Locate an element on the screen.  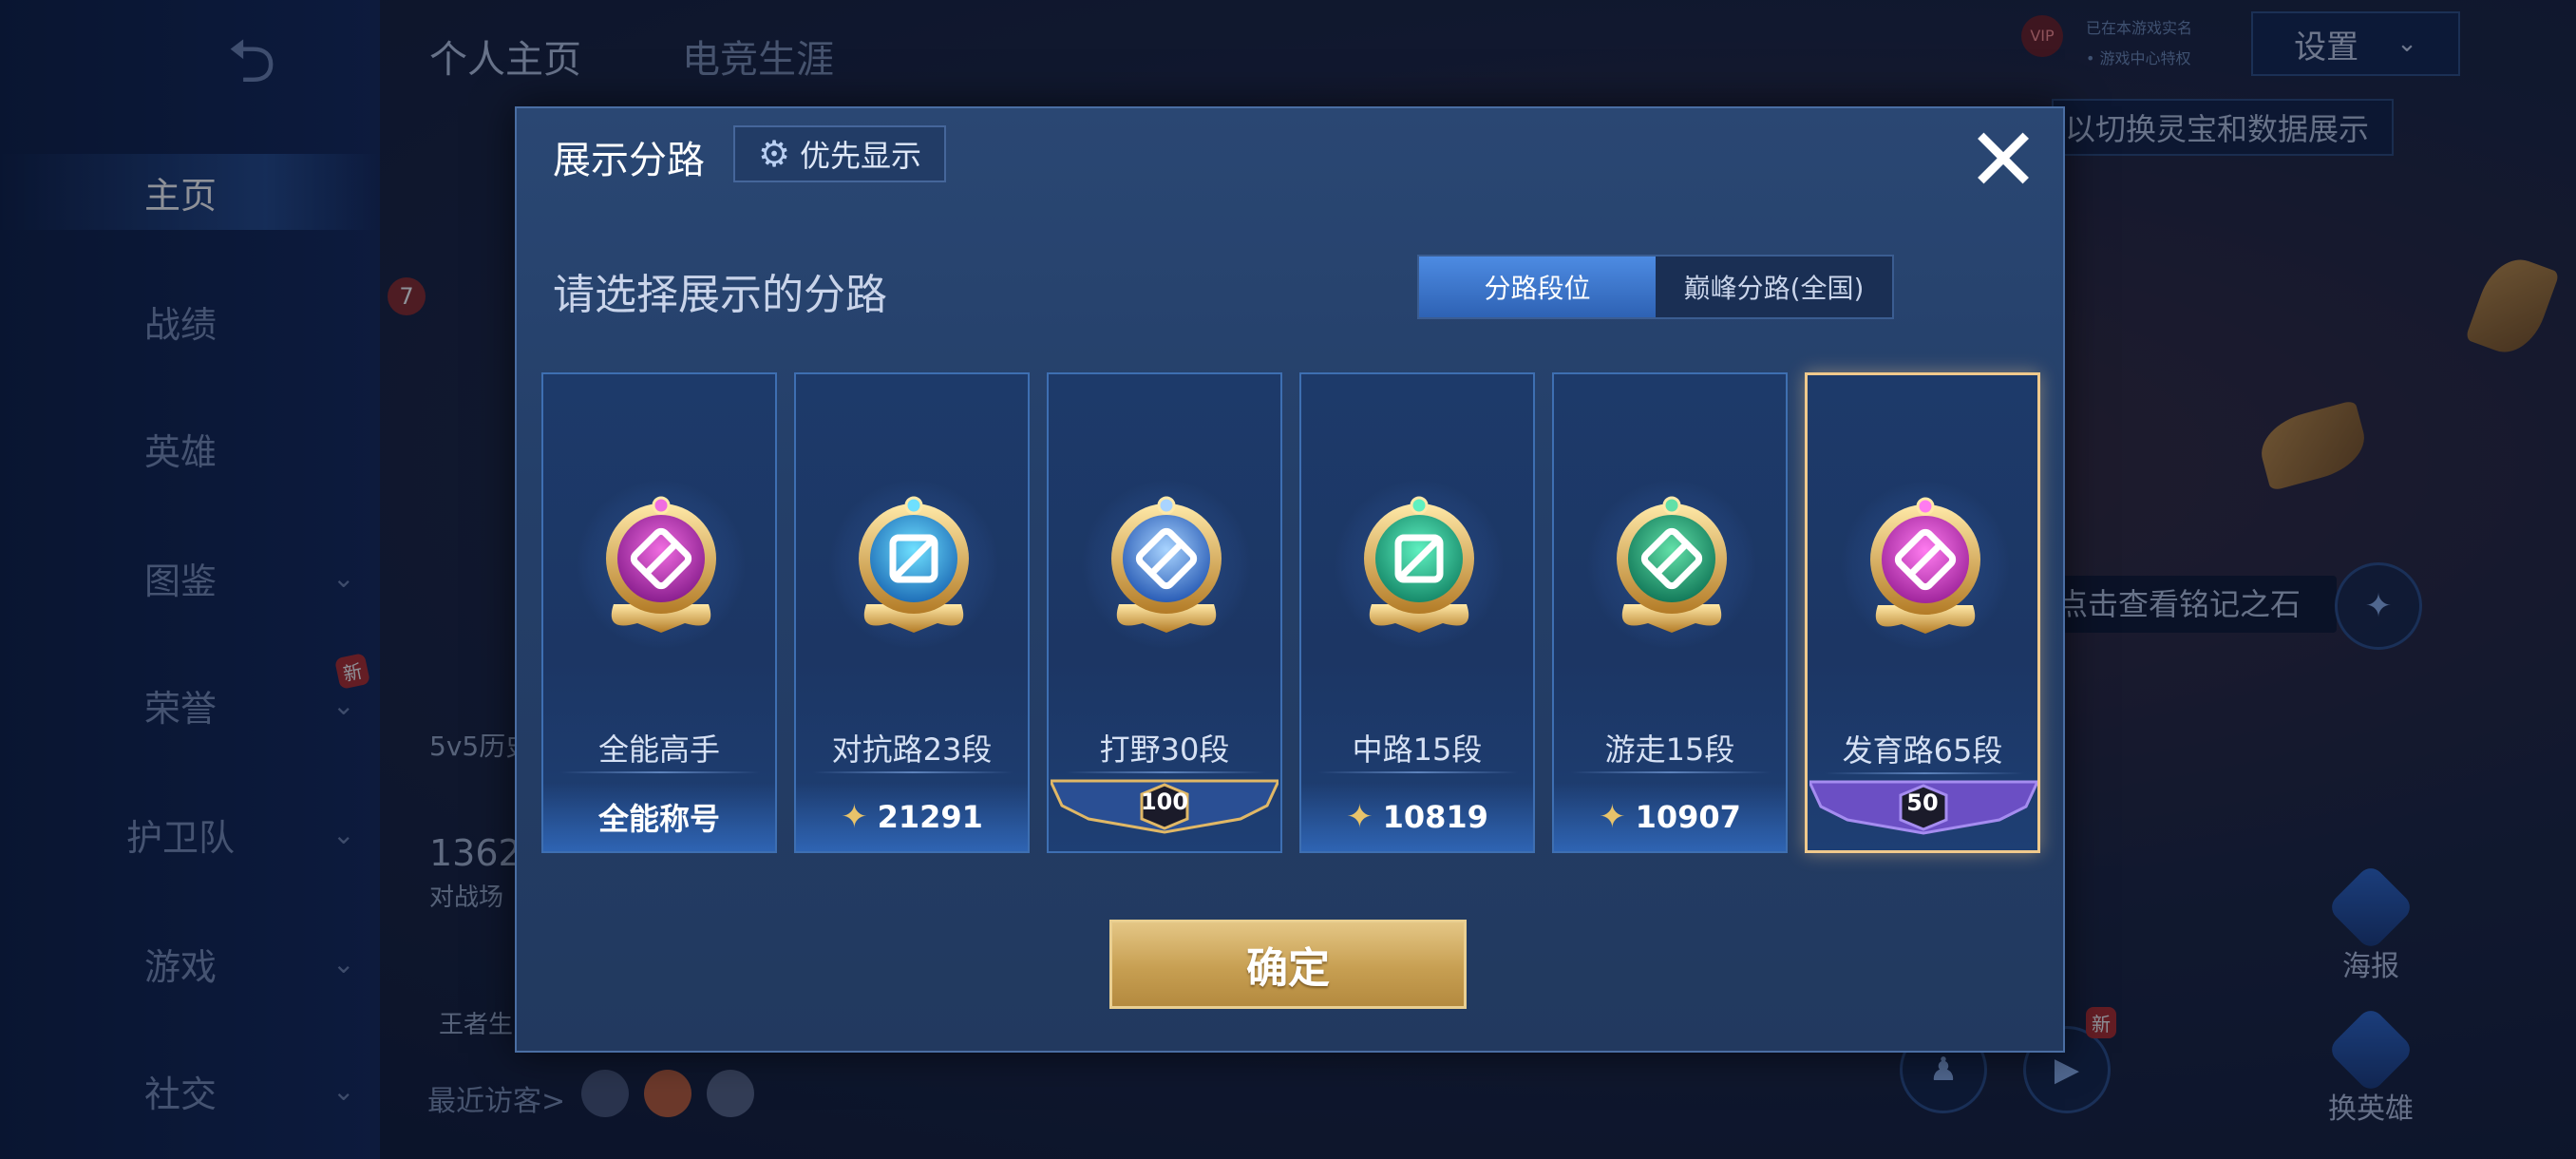
route-card-value: 10819 is located at coordinates (1435, 817).